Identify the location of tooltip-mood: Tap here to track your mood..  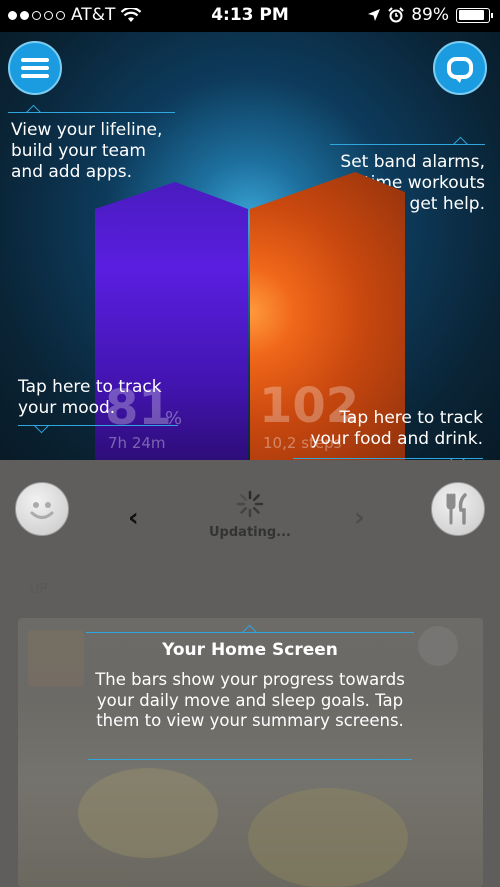
(90, 397).